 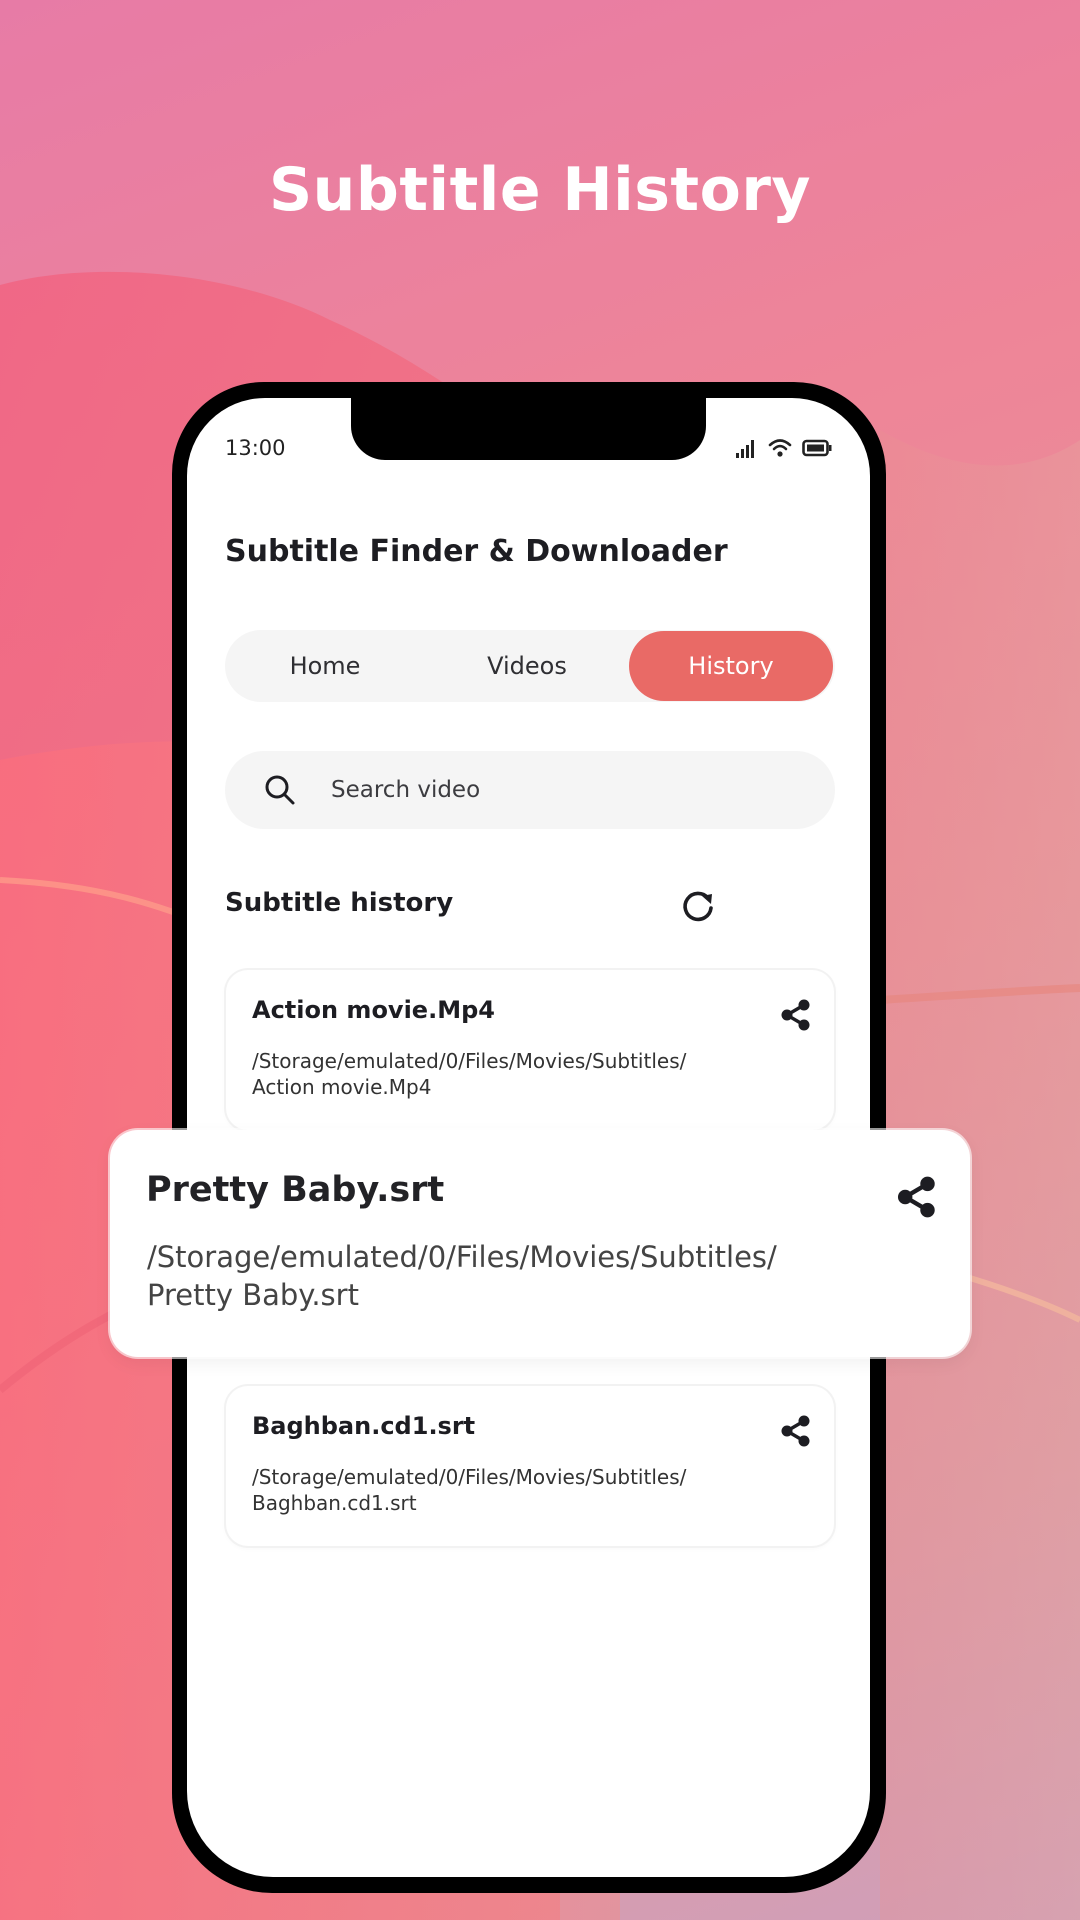 What do you see at coordinates (731, 666) in the screenshot?
I see `tab-history: History` at bounding box center [731, 666].